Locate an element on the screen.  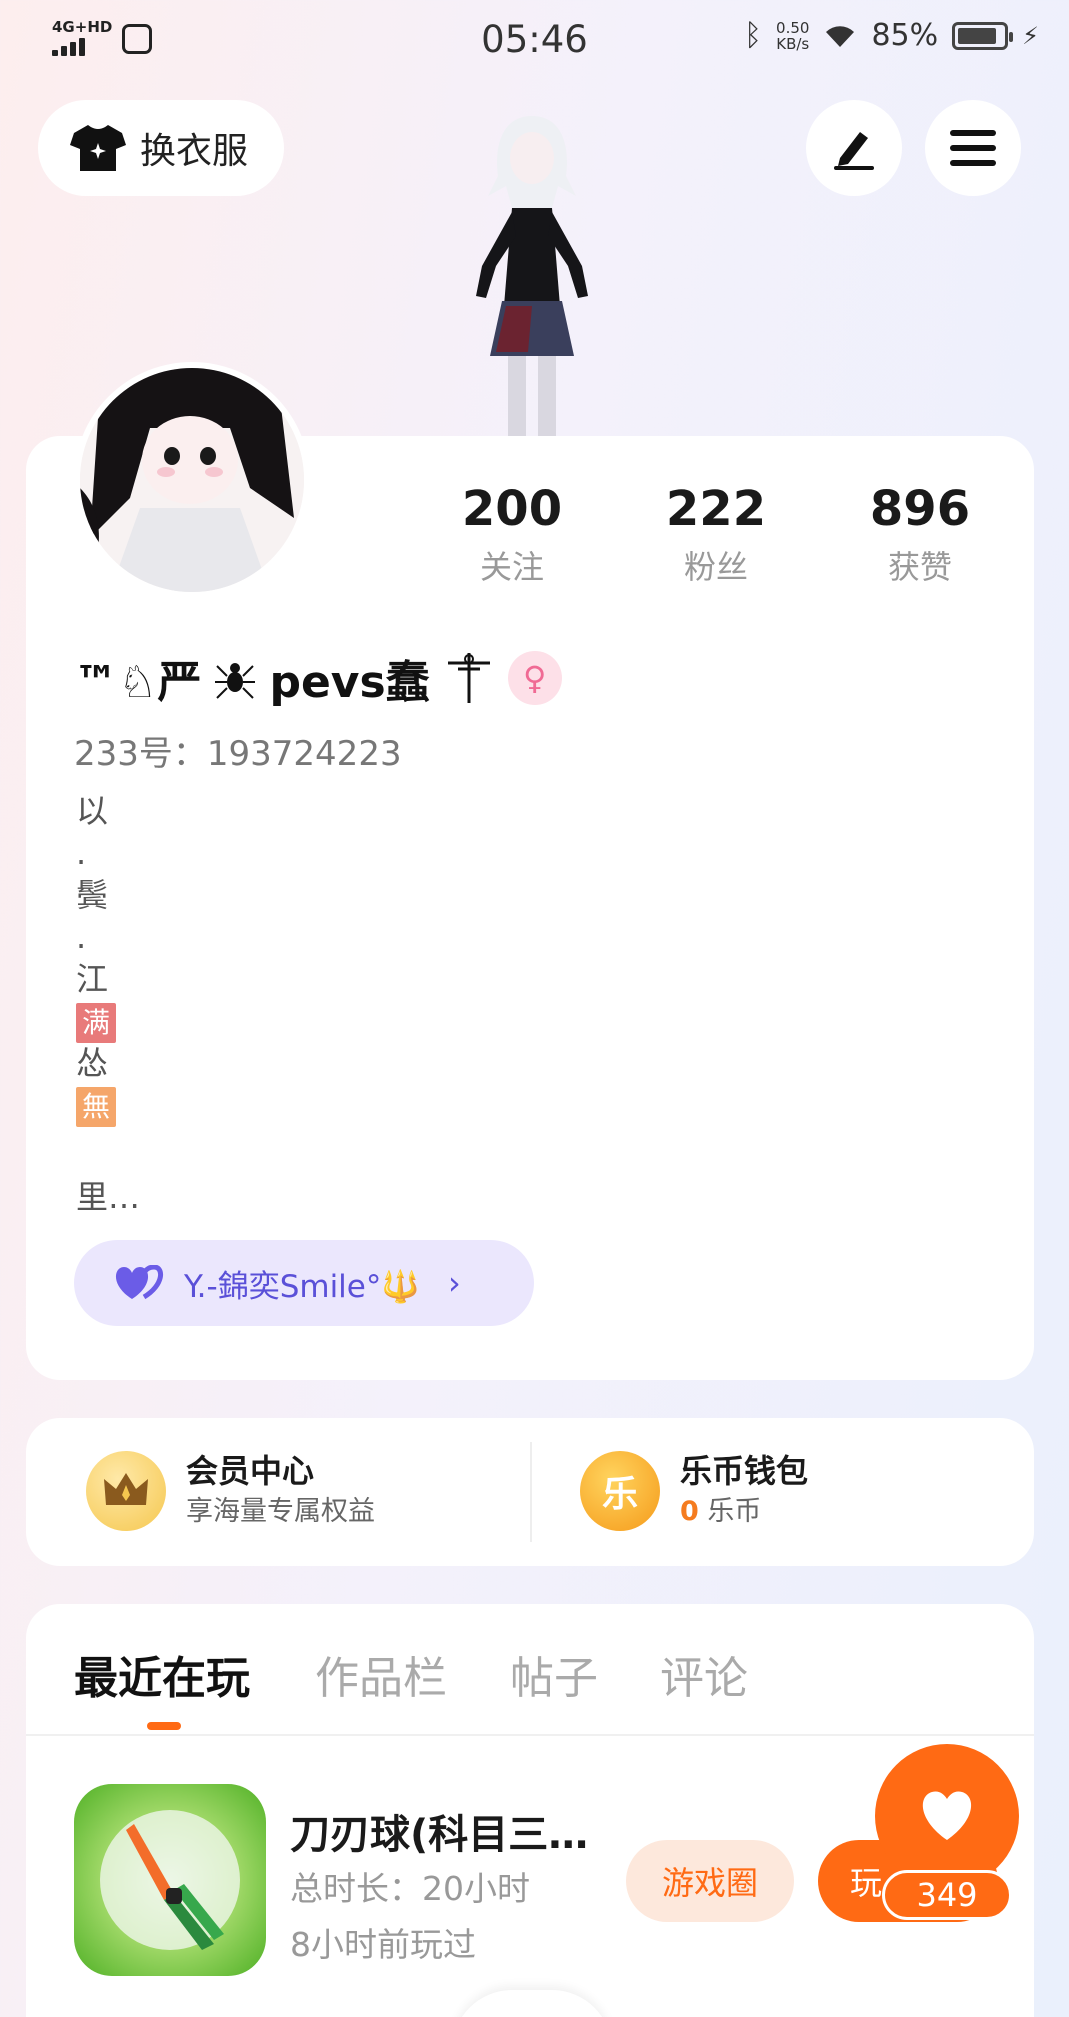
avatar is located at coordinates (192, 480).